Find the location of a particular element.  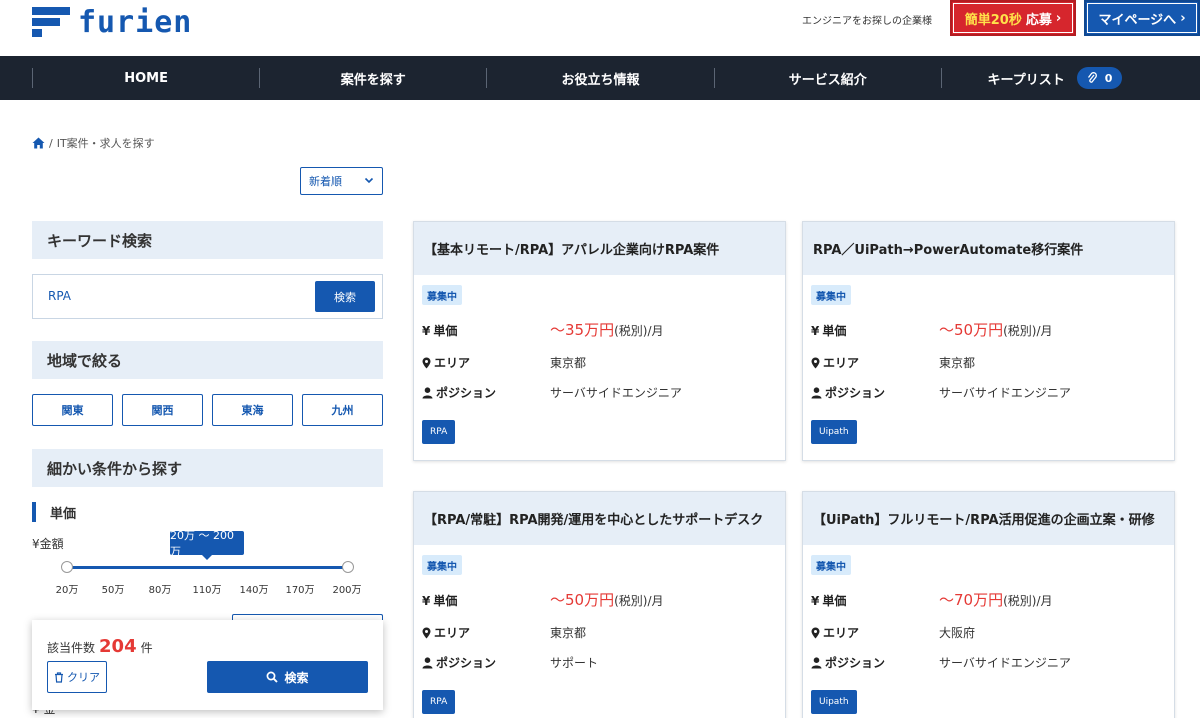

search-button: 検索 is located at coordinates (287, 677).